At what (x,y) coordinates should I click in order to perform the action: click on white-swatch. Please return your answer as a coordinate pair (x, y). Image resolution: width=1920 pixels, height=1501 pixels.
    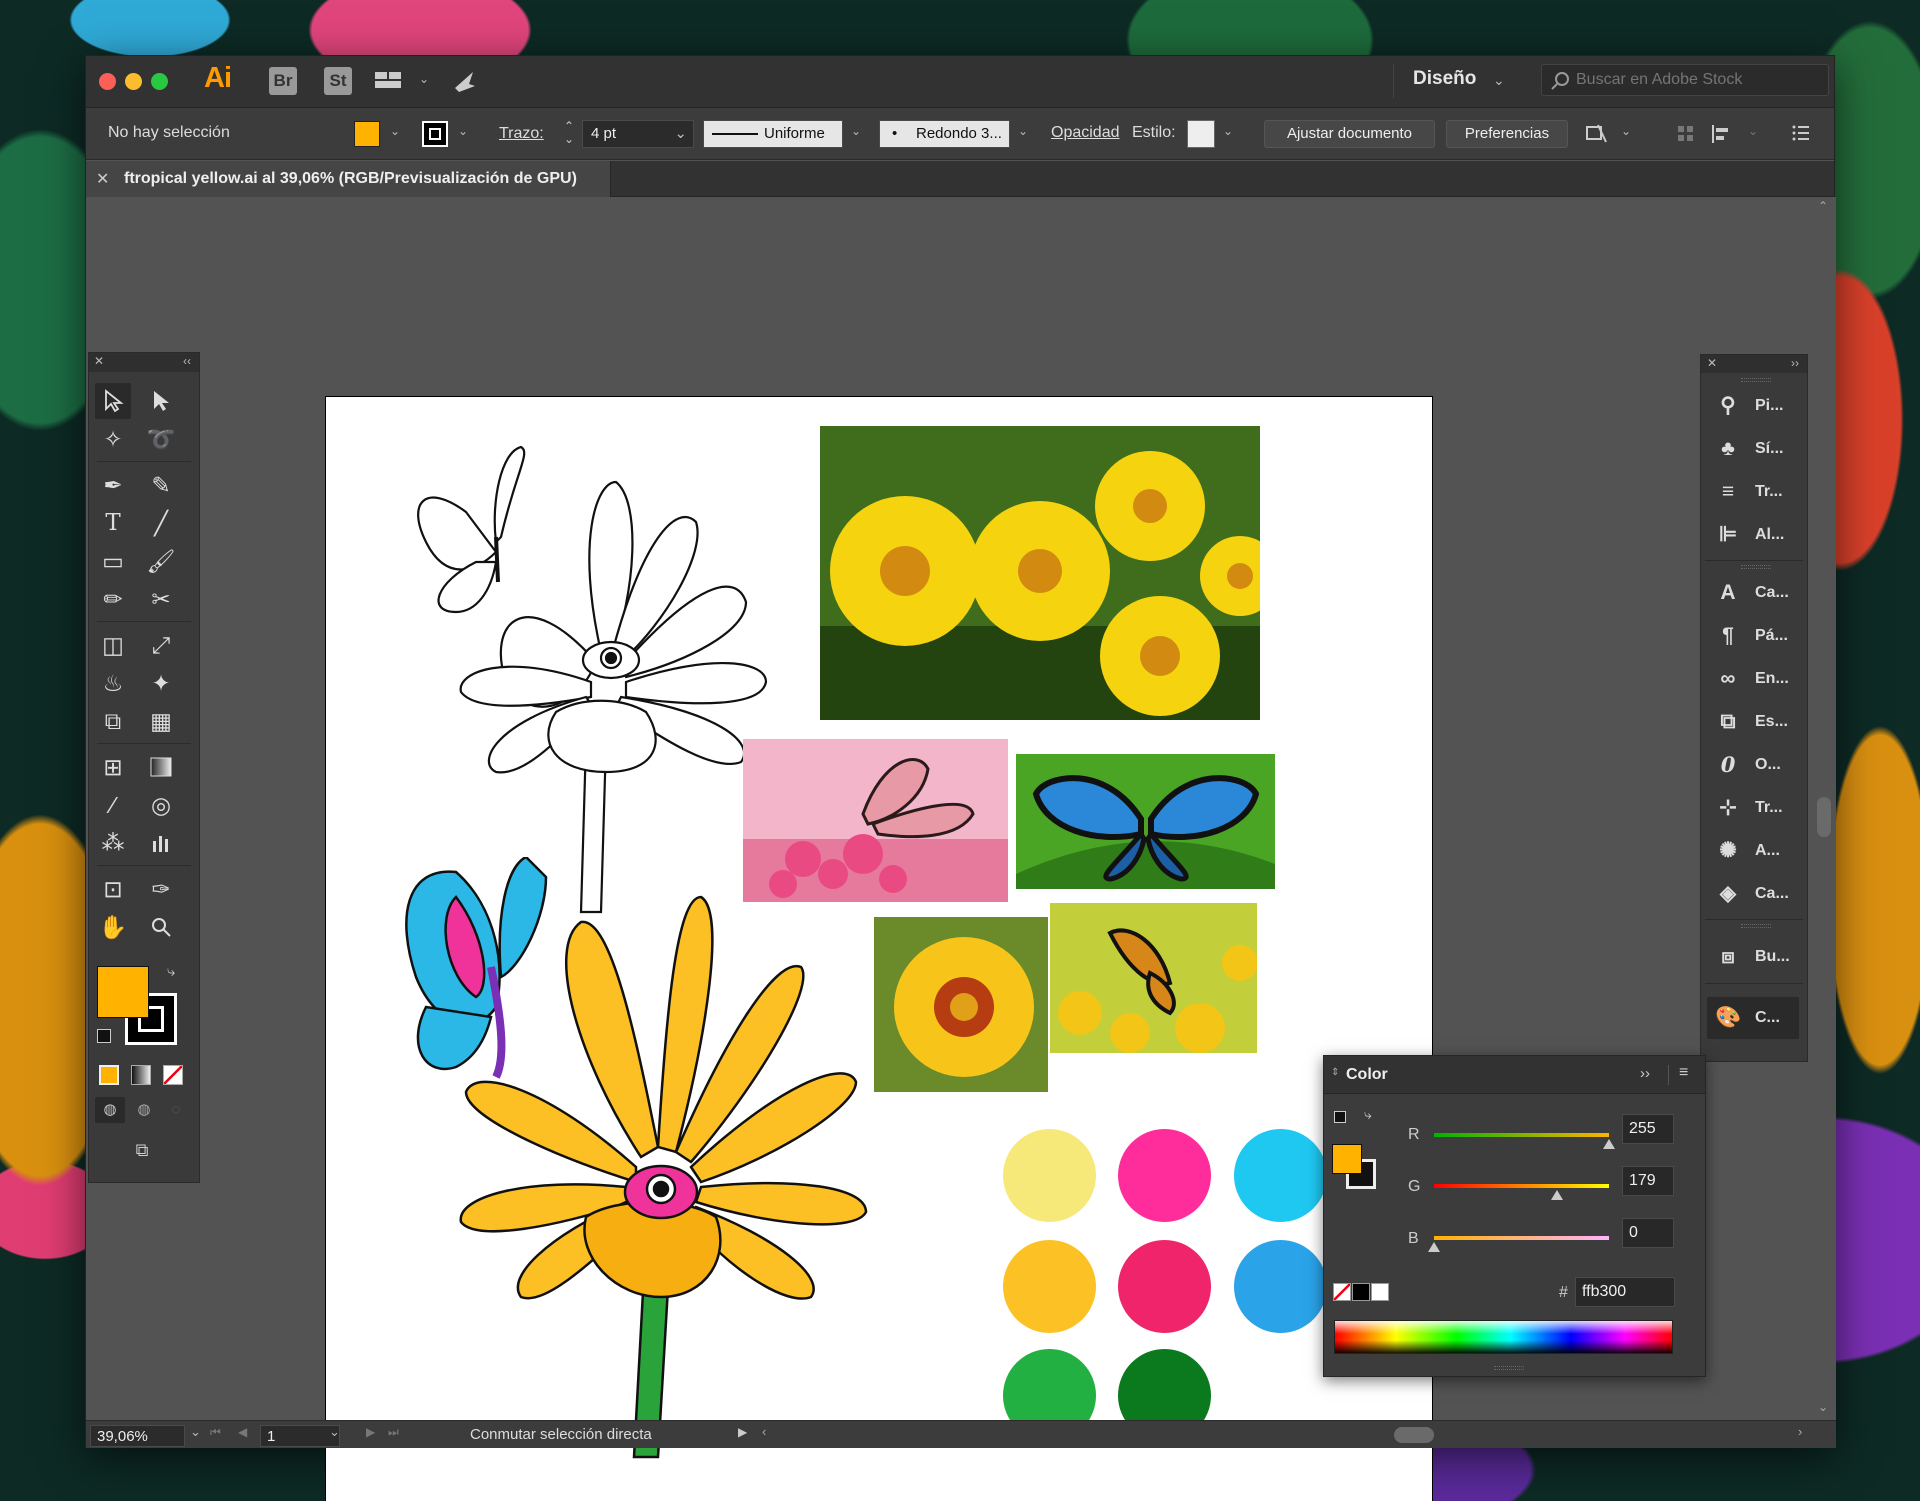
    Looking at the image, I should click on (1380, 1292).